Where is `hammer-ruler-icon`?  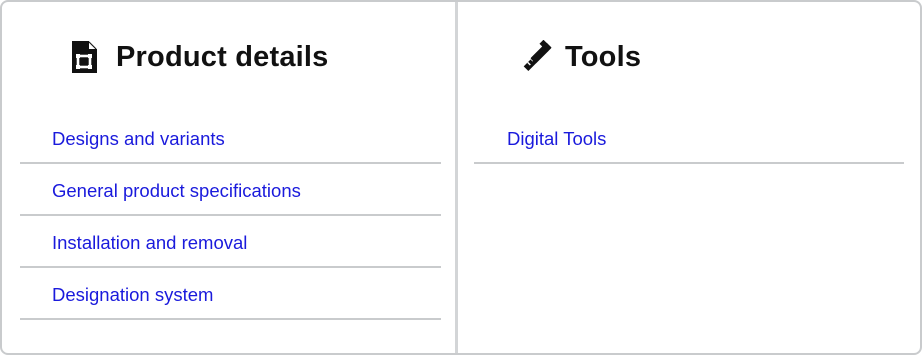
hammer-ruler-icon is located at coordinates (537, 57).